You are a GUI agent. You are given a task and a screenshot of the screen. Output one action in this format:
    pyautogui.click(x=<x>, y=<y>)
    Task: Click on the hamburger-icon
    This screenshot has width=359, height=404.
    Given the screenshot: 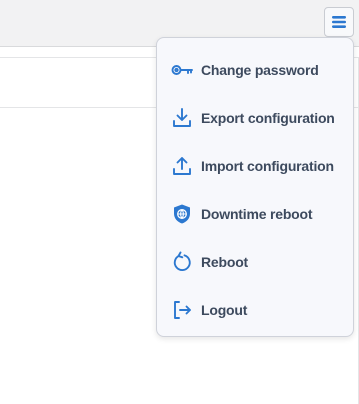 What is the action you would take?
    pyautogui.click(x=339, y=22)
    